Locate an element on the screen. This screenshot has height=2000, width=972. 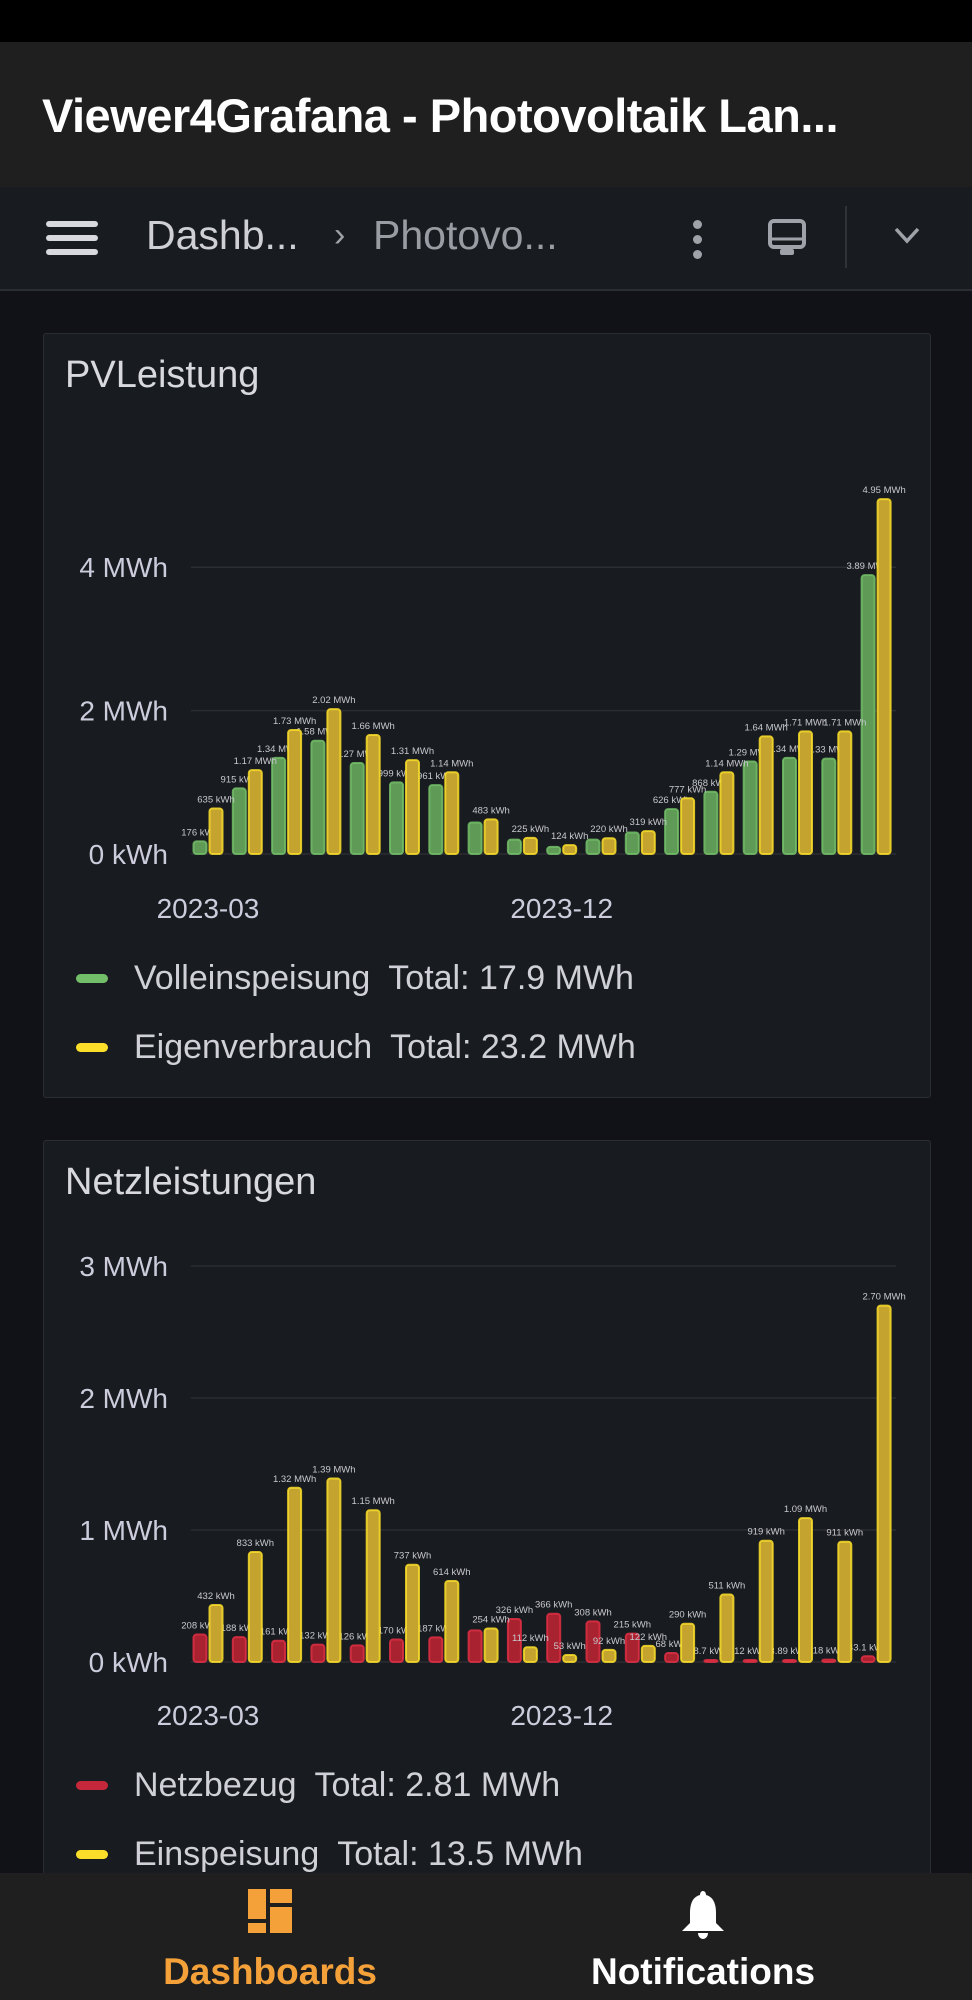
bottom-navigation: Dashboards Notifications is located at coordinates (486, 1936).